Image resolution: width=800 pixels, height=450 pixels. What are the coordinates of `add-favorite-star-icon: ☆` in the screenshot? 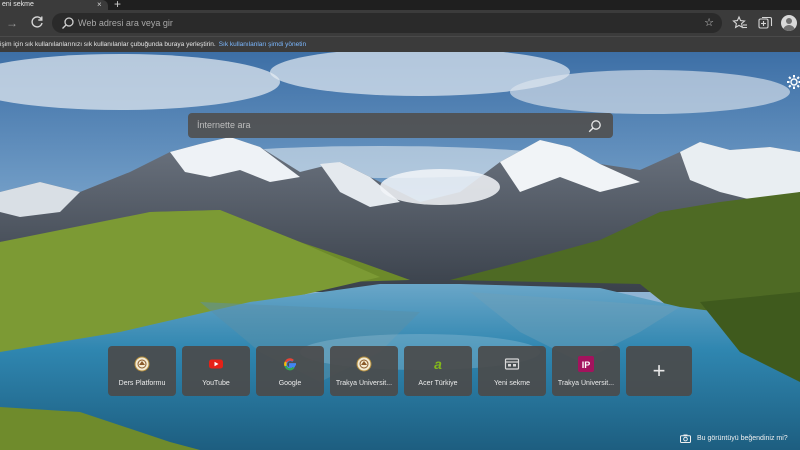 It's located at (709, 23).